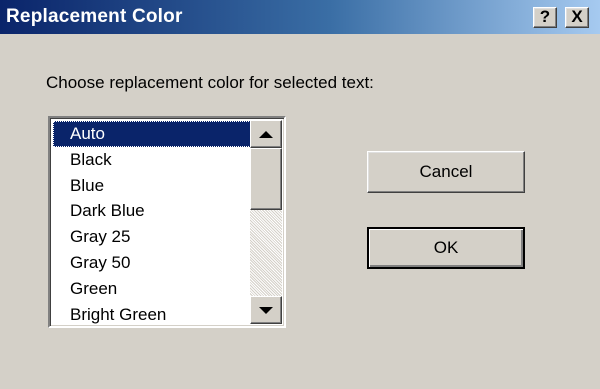 Image resolution: width=600 pixels, height=389 pixels. I want to click on scroll-thumb, so click(266, 179).